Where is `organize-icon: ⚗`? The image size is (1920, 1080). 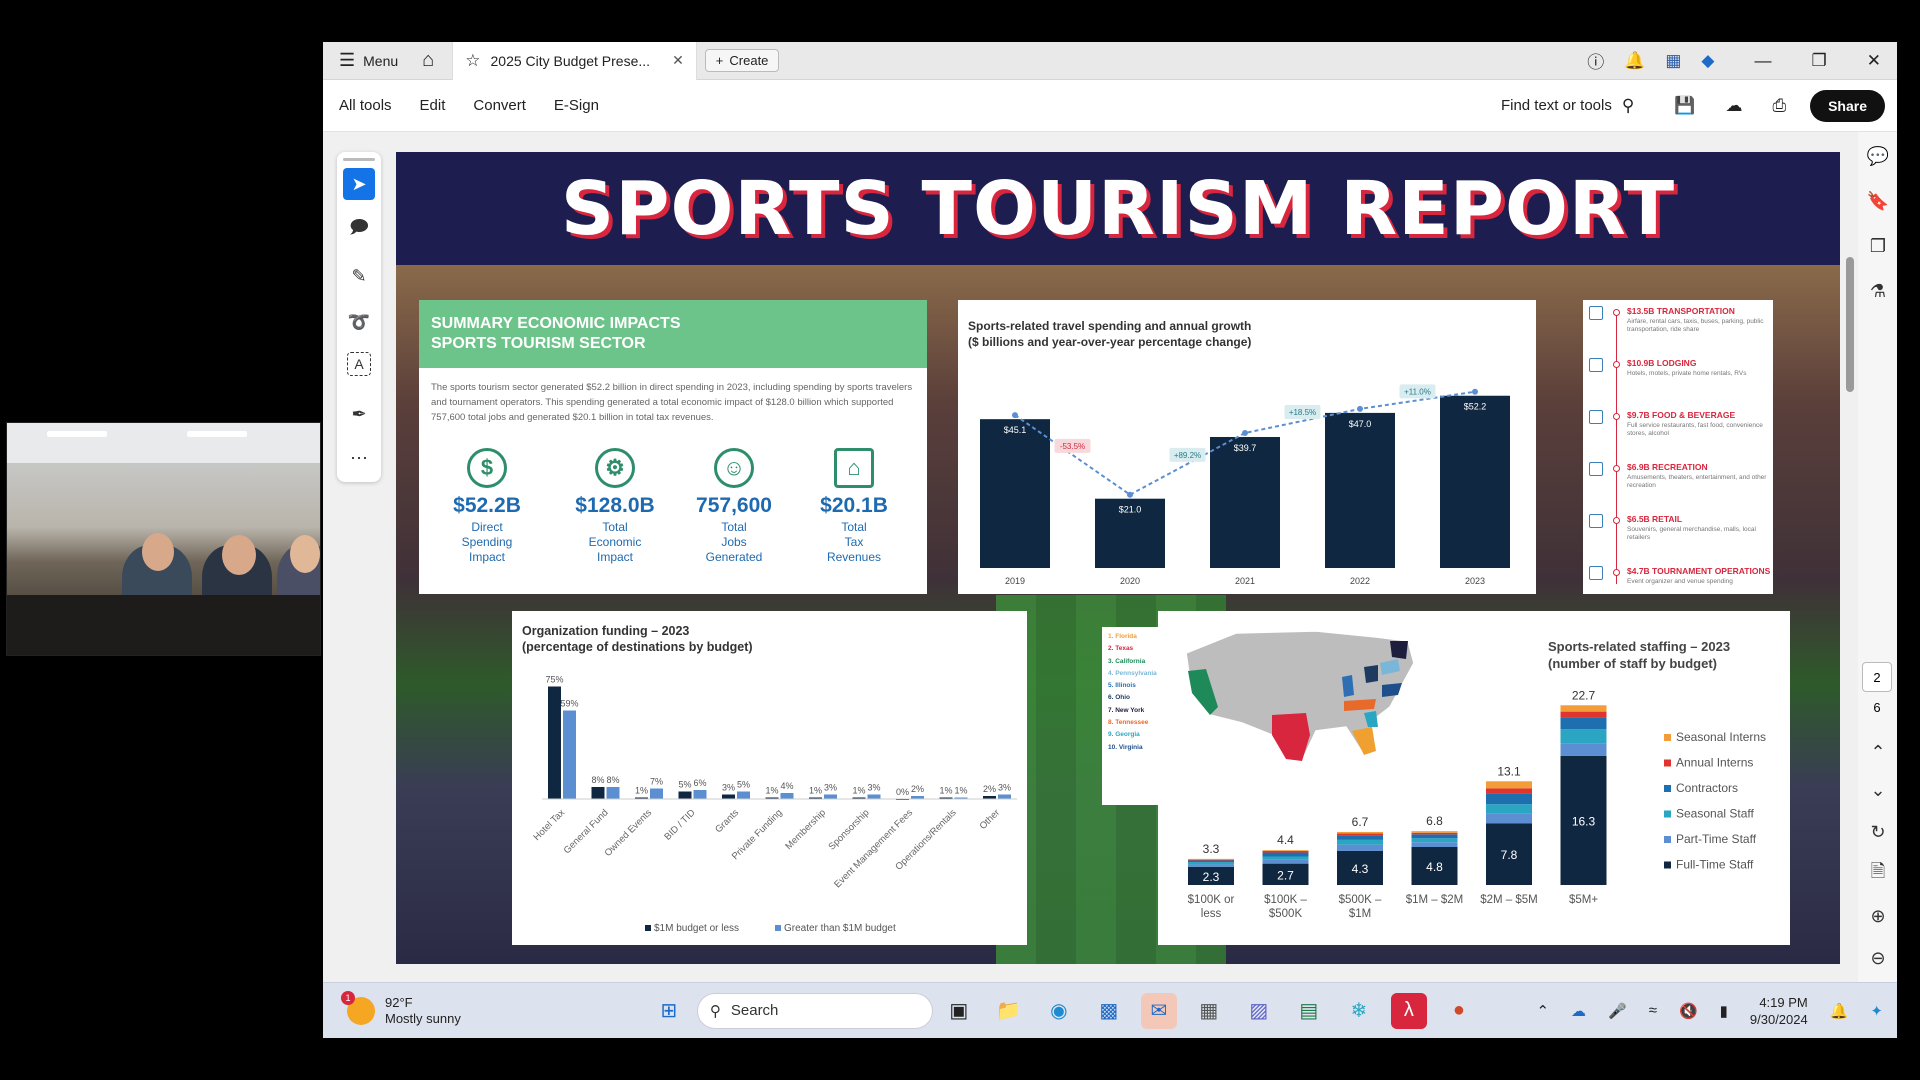 organize-icon: ⚗ is located at coordinates (1878, 291).